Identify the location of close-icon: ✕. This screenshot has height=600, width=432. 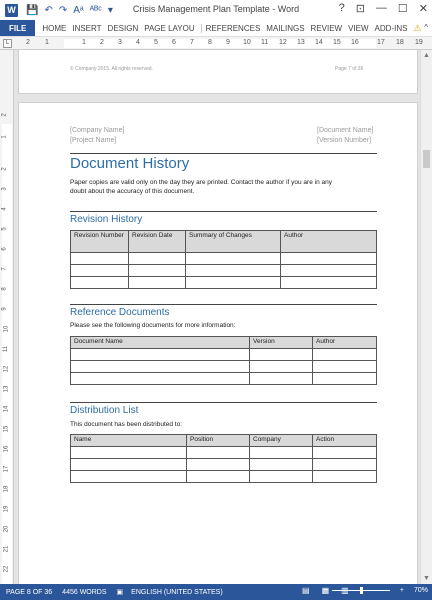
(423, 8).